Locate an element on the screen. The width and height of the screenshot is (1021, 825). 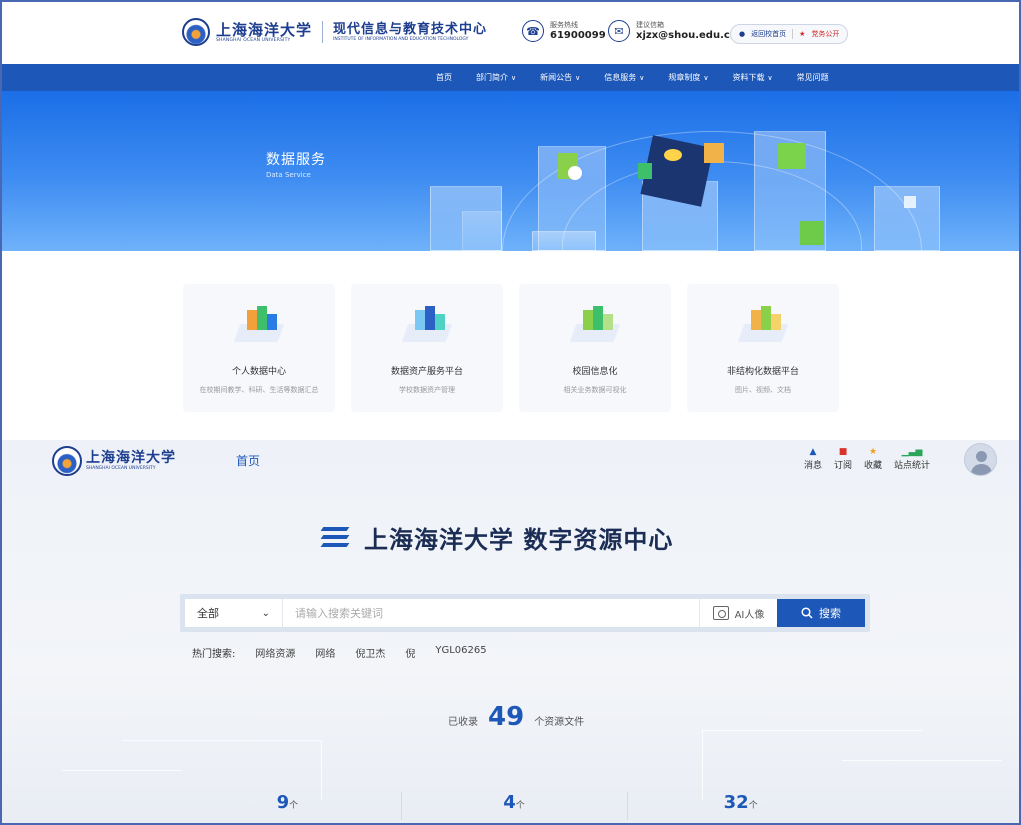
service-card: 个人数据中心在校期间教学、科研、生活等数据汇总 is located at coordinates (259, 348).